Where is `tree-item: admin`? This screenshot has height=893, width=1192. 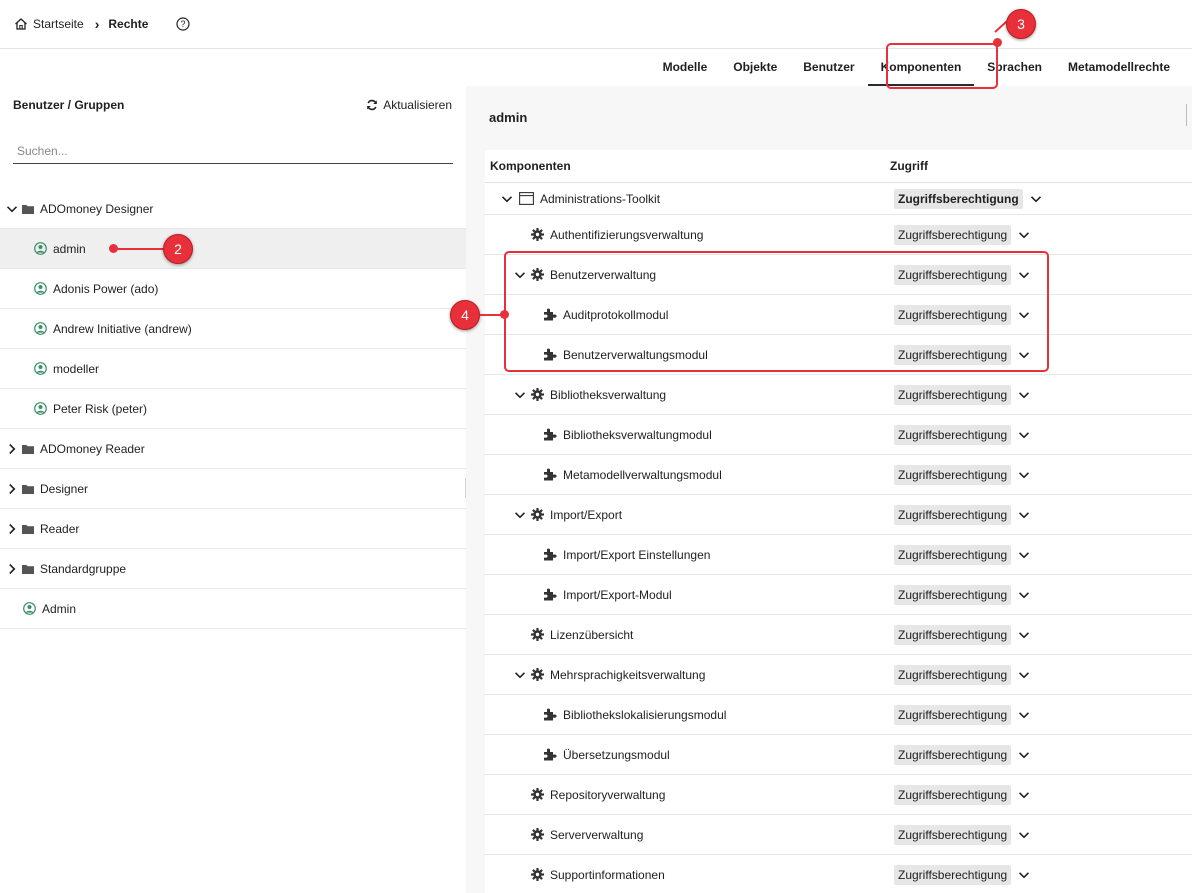 tree-item: admin is located at coordinates (233, 249).